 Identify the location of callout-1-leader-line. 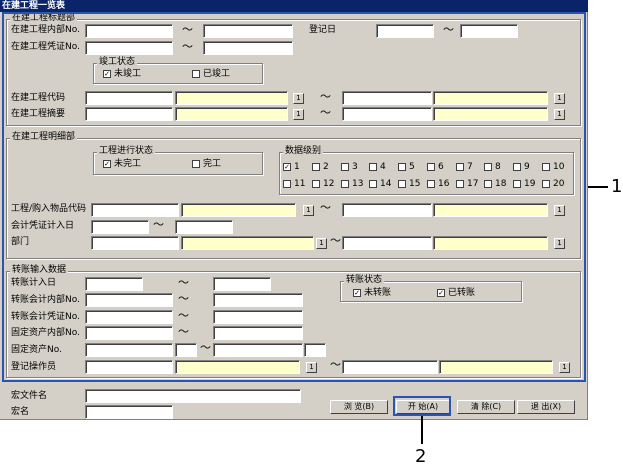
(598, 187).